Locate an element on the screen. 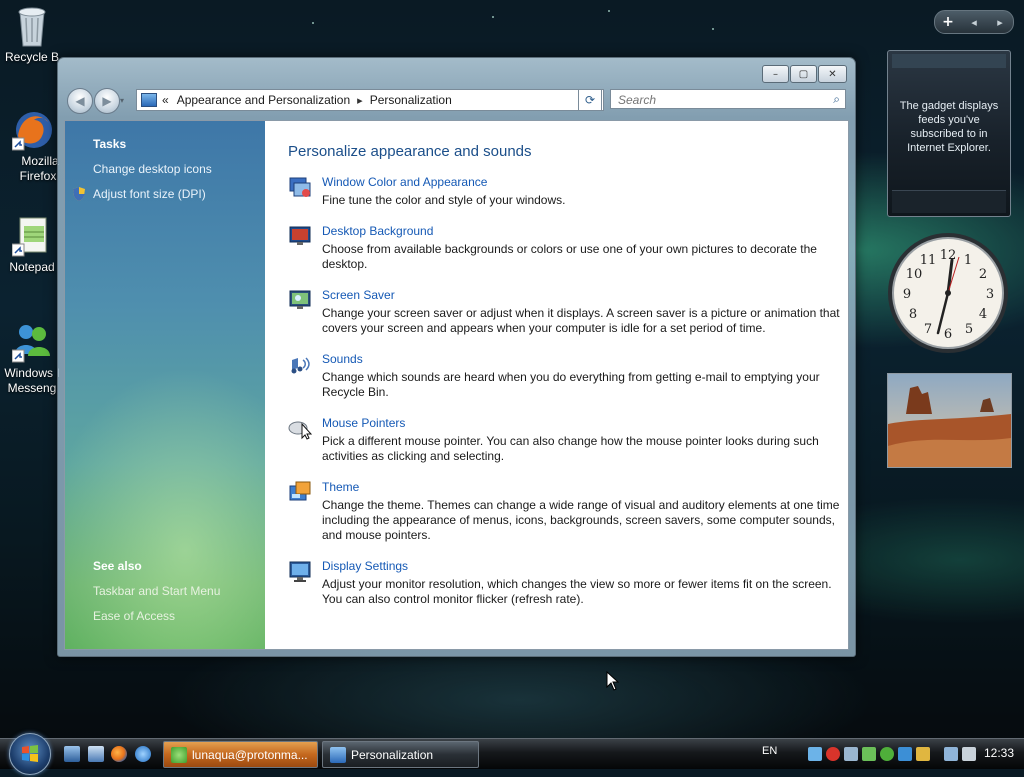 This screenshot has height=777, width=1024. desktop-icon-label: Windows I is located at coordinates (32, 373).